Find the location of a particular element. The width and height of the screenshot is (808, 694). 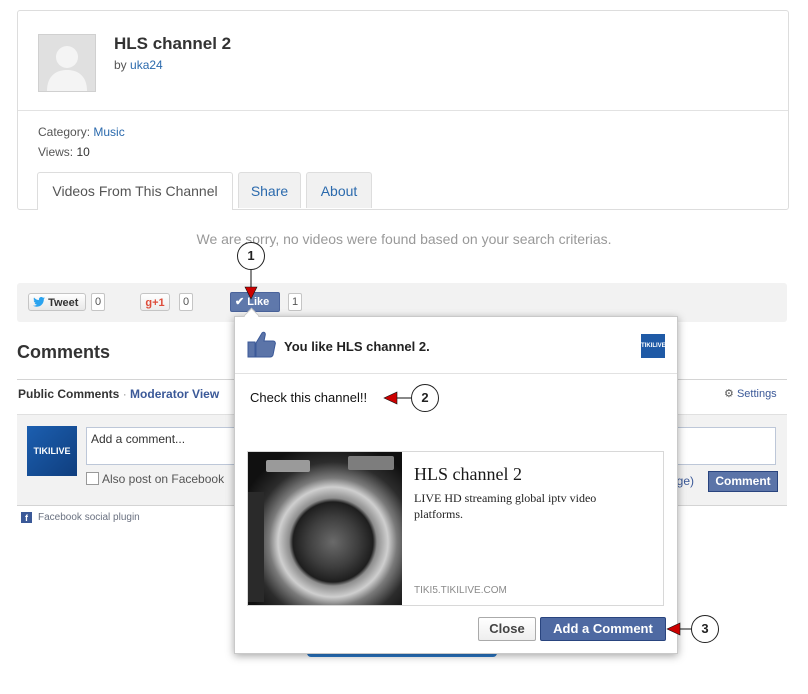

callout-3: 3 is located at coordinates (705, 629).